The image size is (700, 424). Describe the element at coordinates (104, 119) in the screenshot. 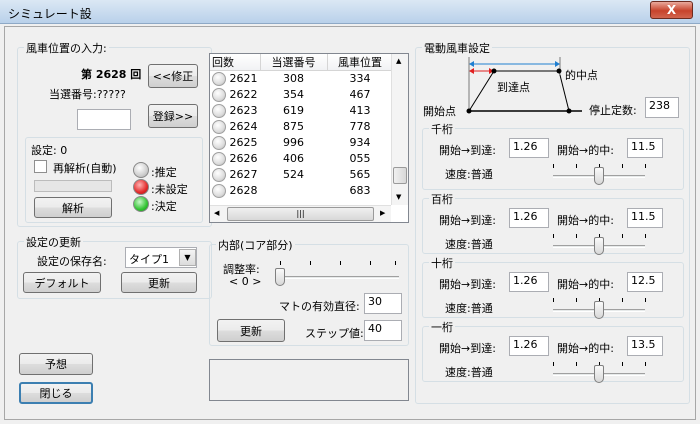

I see `number-input` at that location.